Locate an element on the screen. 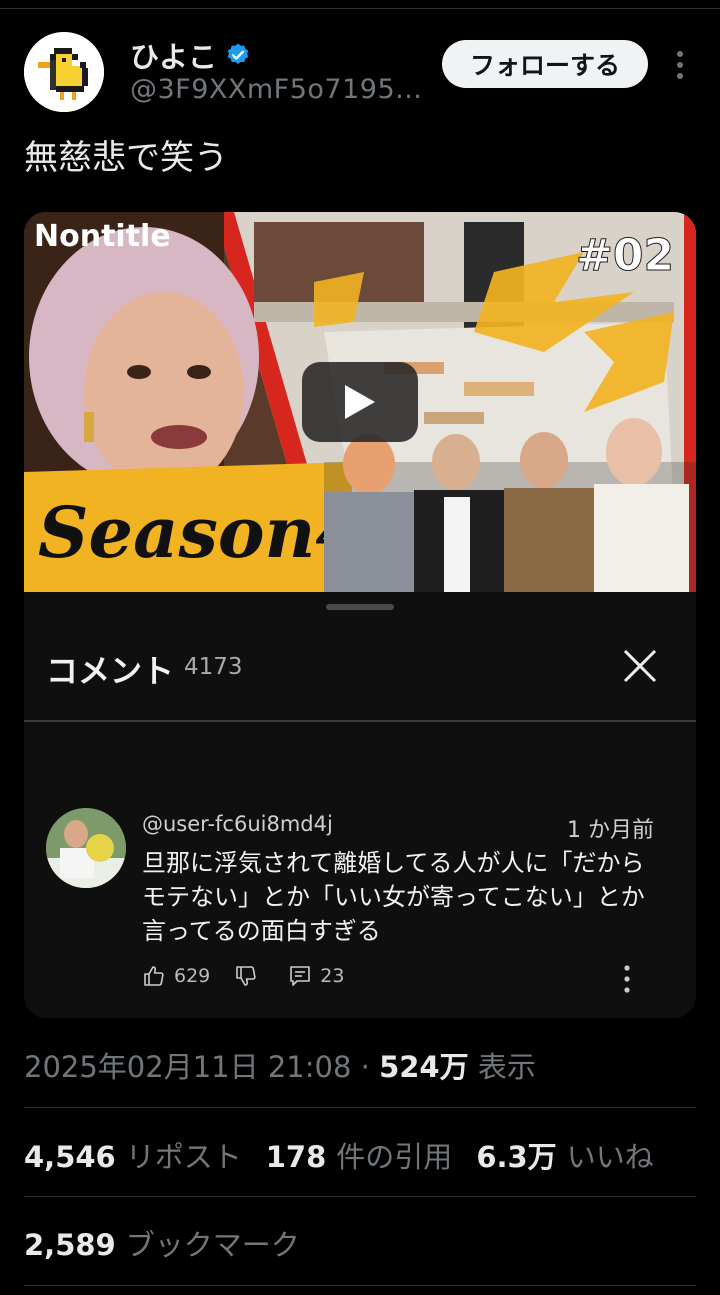  reply-icon is located at coordinates (300, 976).